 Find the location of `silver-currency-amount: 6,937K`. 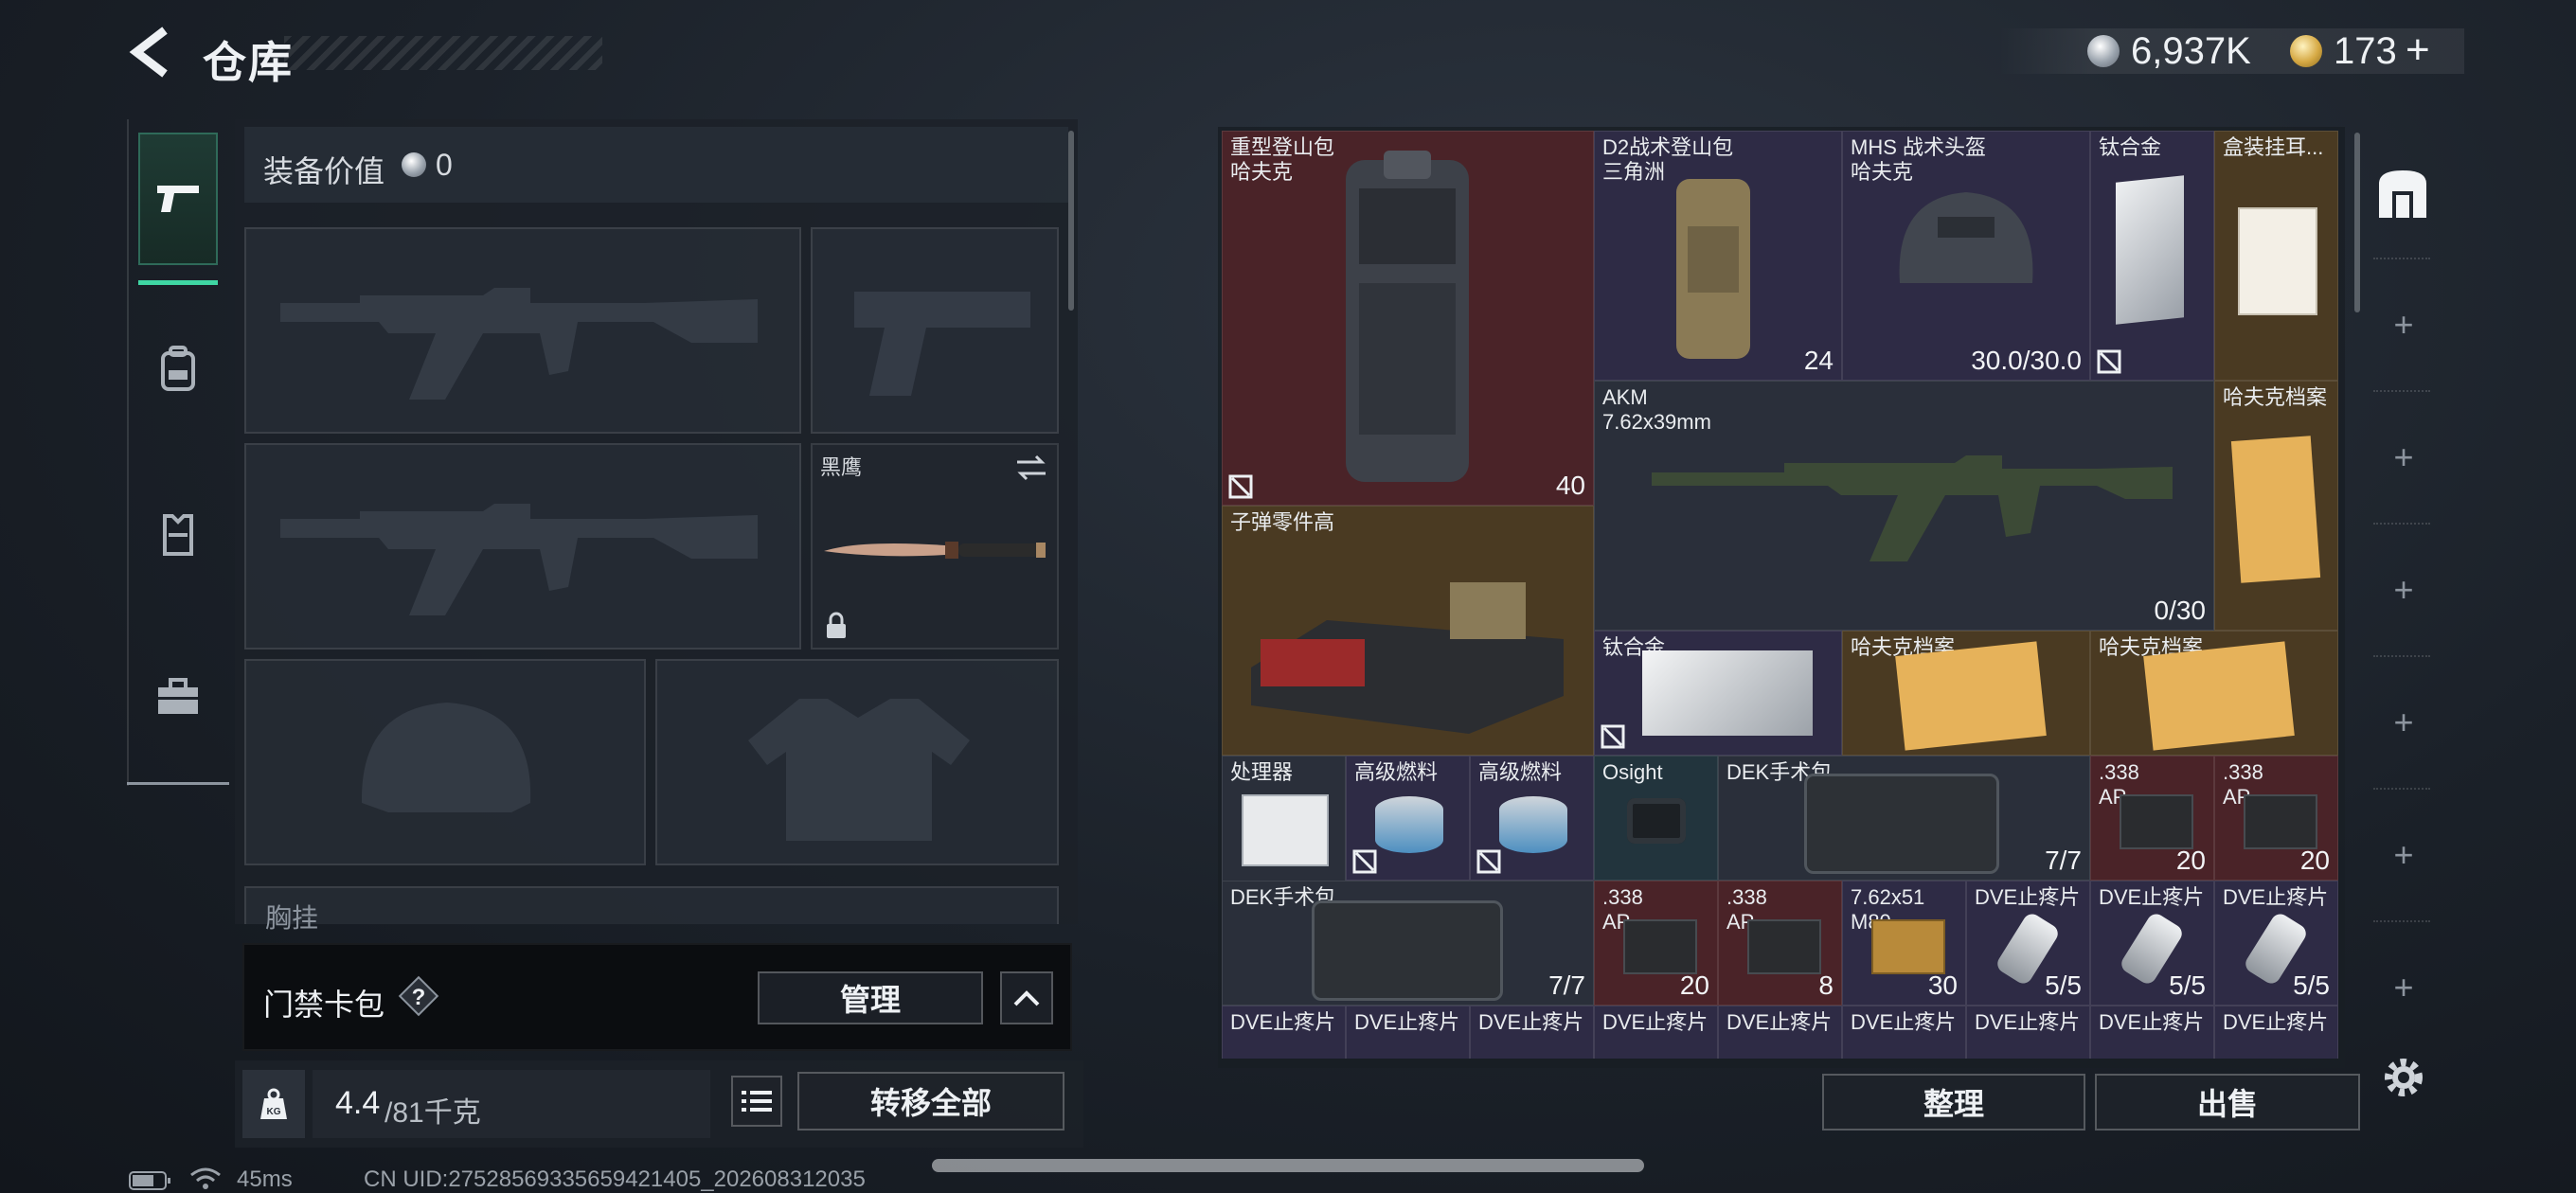

silver-currency-amount: 6,937K is located at coordinates (2191, 51).